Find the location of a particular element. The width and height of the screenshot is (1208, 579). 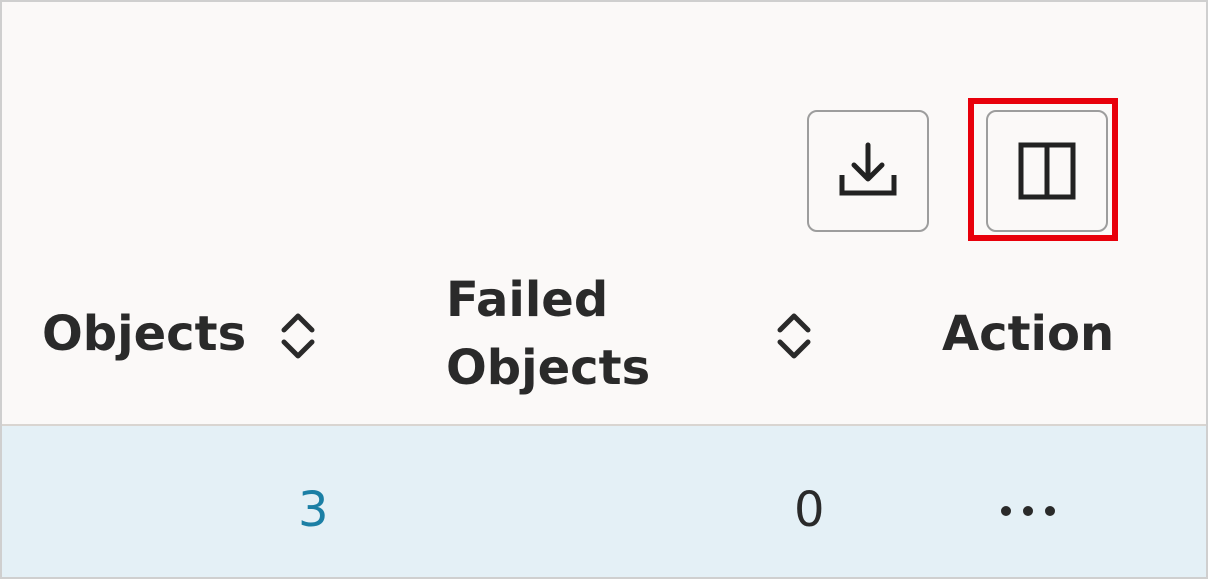

column-panel-button is located at coordinates (1047, 171).